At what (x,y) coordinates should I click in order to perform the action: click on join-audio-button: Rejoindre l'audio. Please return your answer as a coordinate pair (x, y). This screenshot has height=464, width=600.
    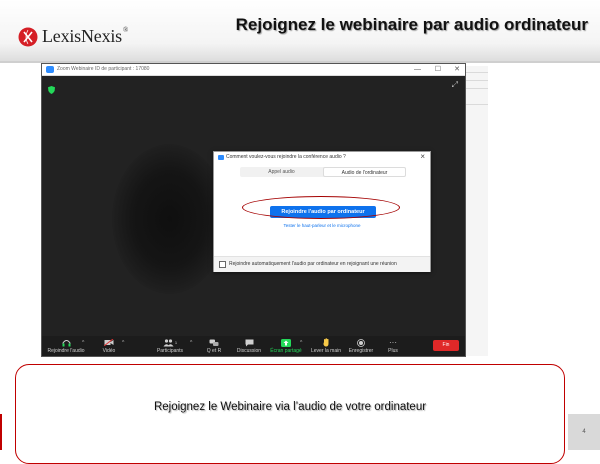
    Looking at the image, I should click on (66, 346).